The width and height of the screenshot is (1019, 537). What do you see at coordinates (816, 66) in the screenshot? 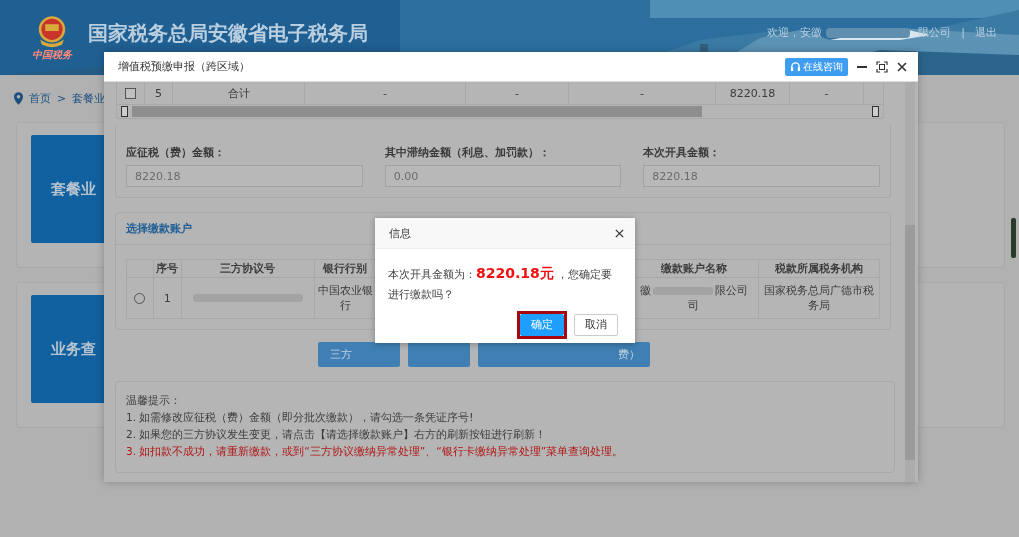
I see `online-consult-button: 在线咨询` at bounding box center [816, 66].